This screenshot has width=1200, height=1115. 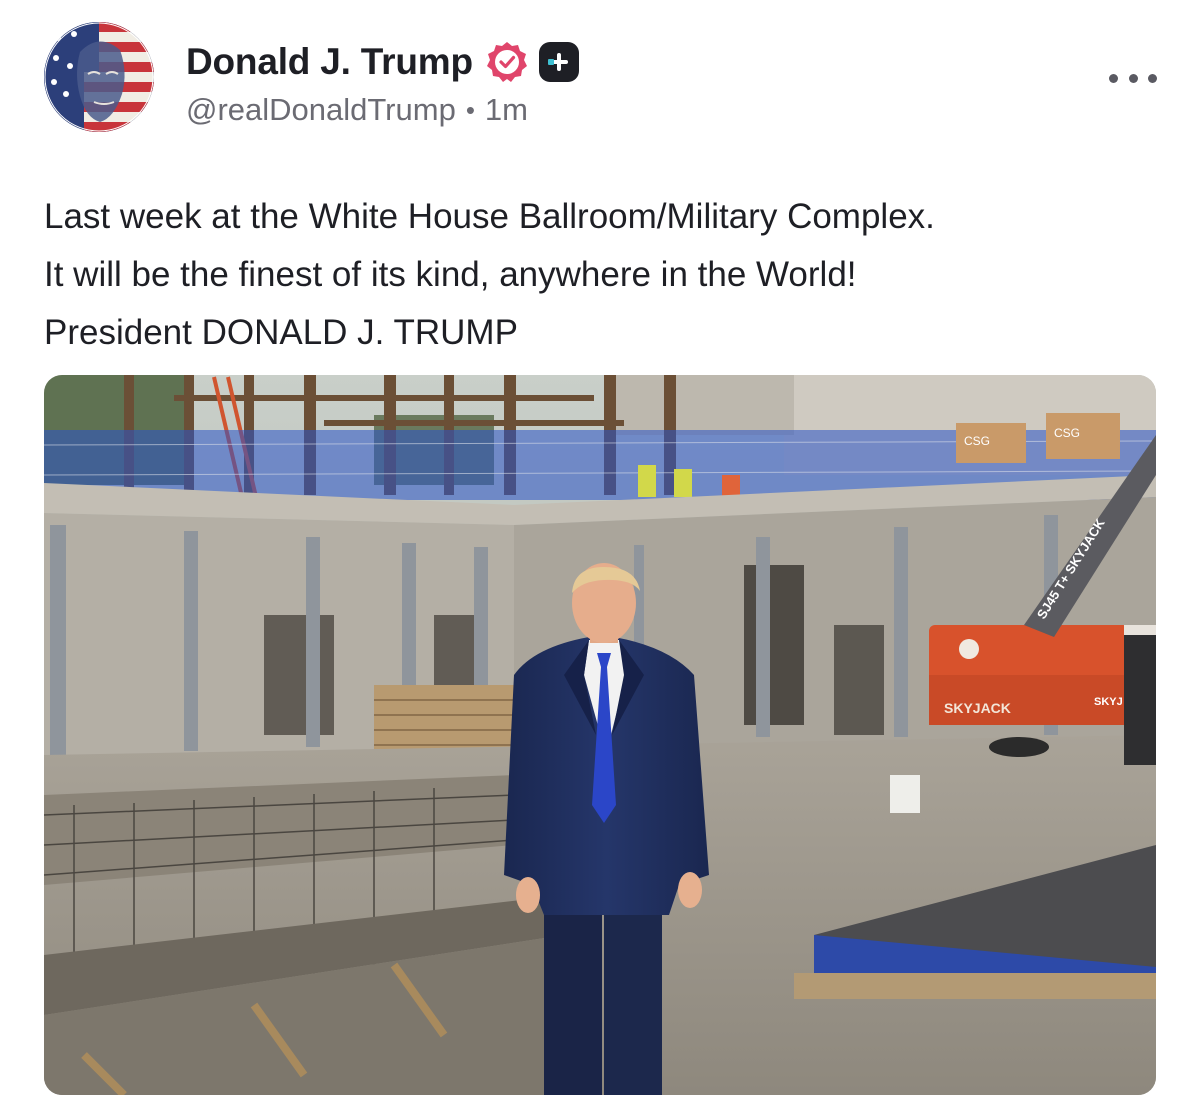 I want to click on author-name-row: Donald J. Trump, so click(x=382, y=62).